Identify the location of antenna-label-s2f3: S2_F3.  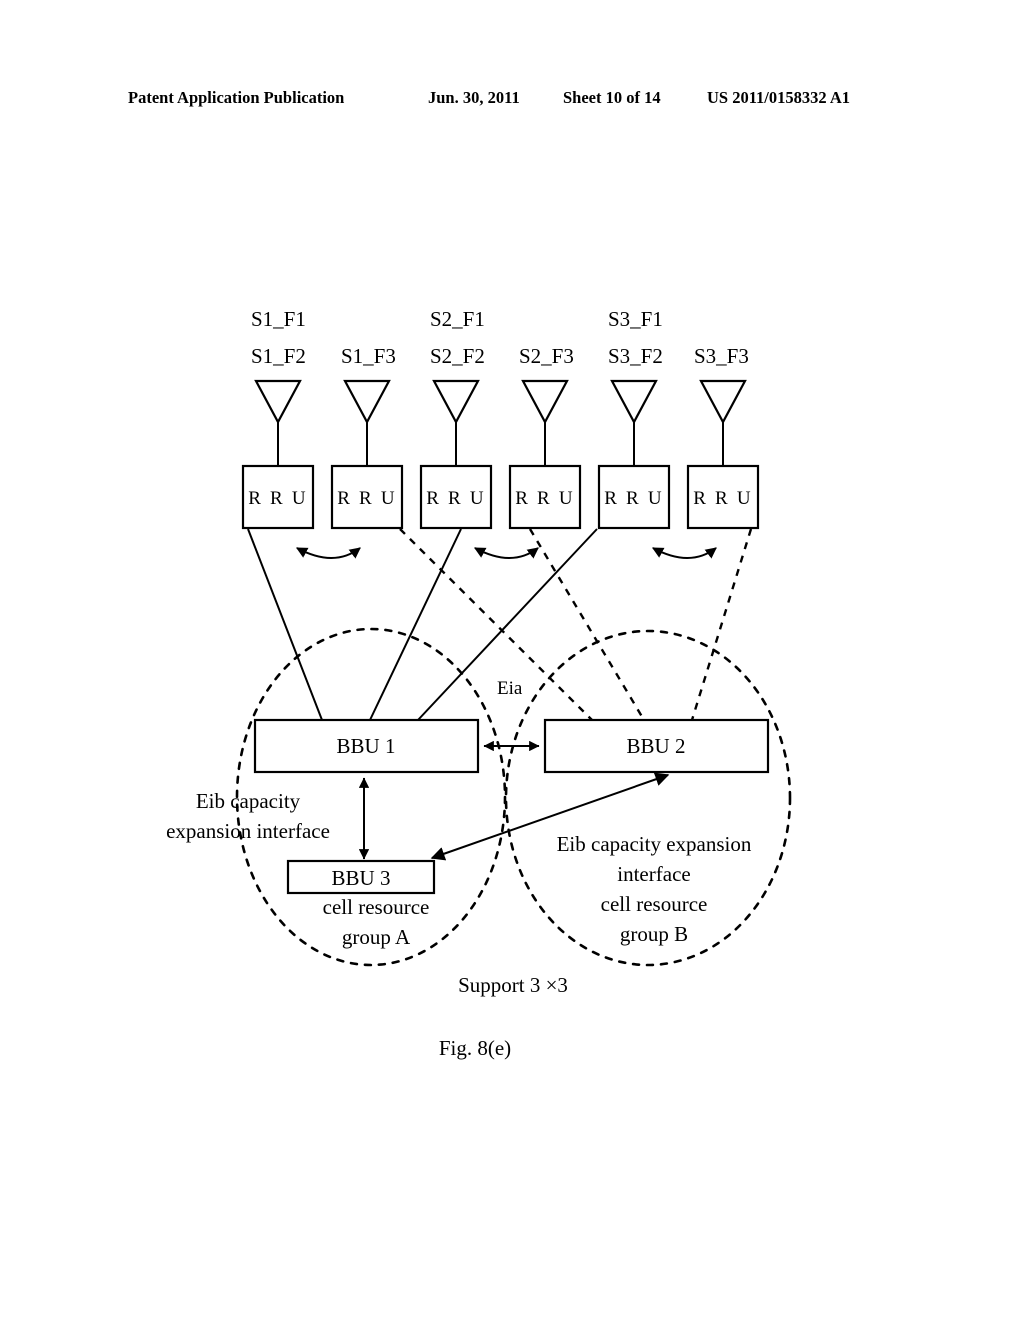
(546, 356).